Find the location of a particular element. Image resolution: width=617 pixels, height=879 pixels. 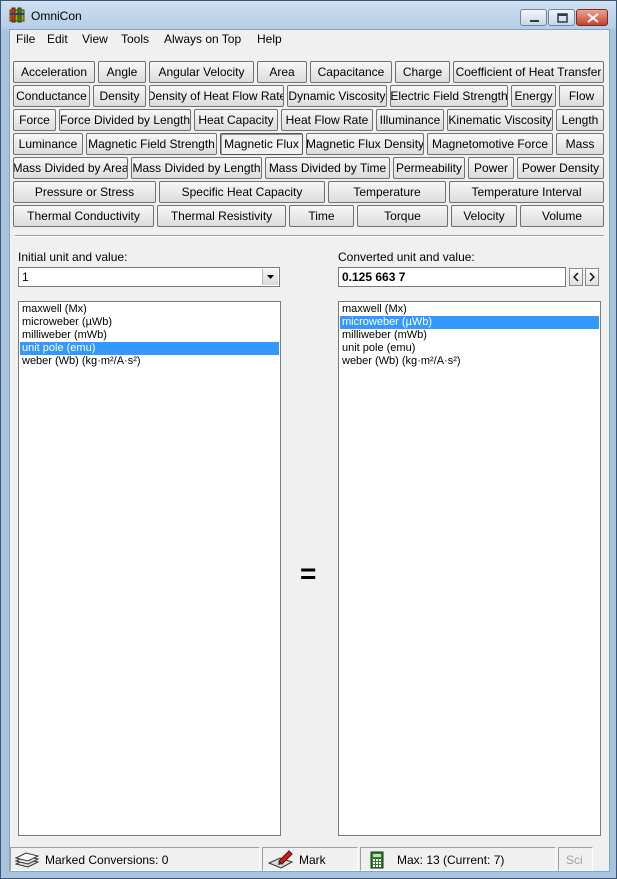

category-kinematic-viscosity: Kinematic Viscosity is located at coordinates (500, 120).